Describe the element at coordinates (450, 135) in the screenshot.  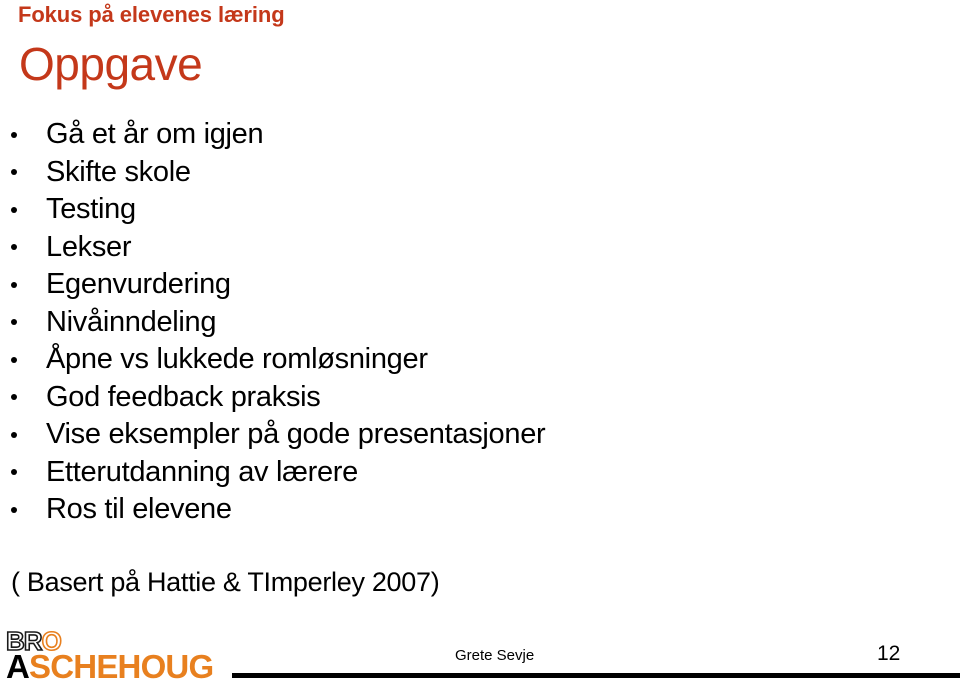
I see `list-item: Gå et år om igjen` at that location.